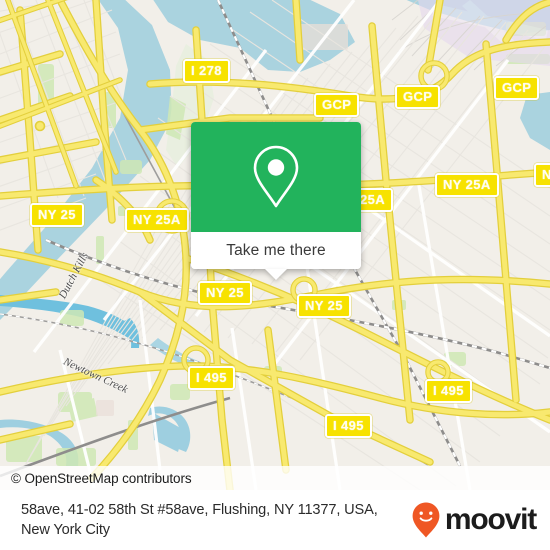 Image resolution: width=550 pixels, height=550 pixels. I want to click on road-shield: I 278, so click(206, 71).